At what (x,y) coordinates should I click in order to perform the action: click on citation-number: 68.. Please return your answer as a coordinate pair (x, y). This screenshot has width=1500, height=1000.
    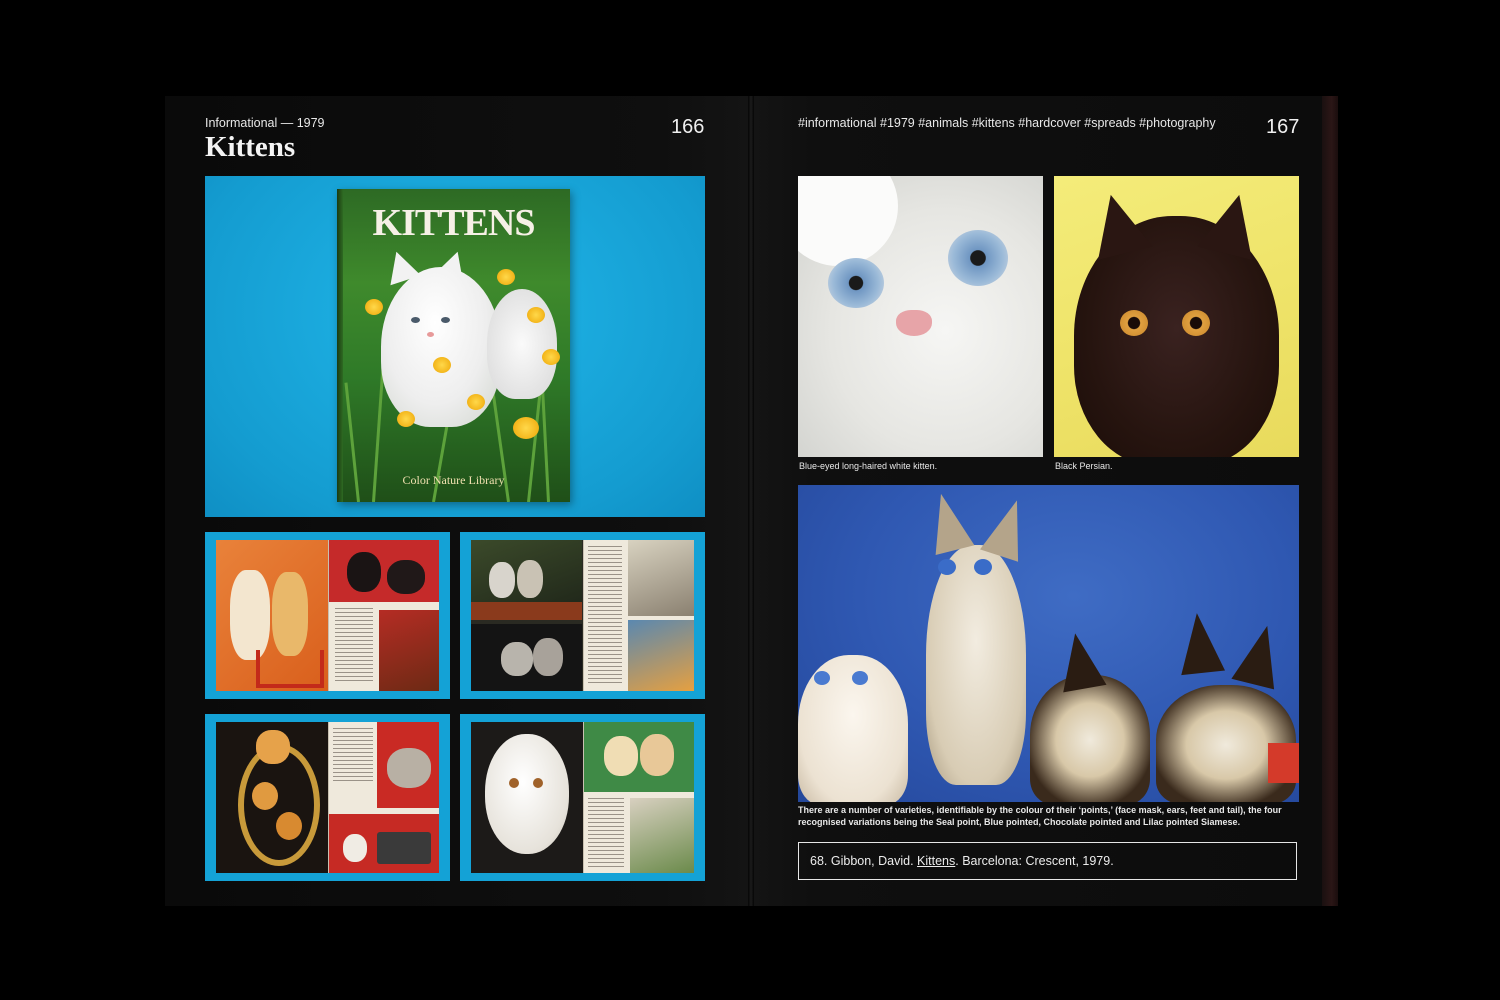
    Looking at the image, I should click on (819, 861).